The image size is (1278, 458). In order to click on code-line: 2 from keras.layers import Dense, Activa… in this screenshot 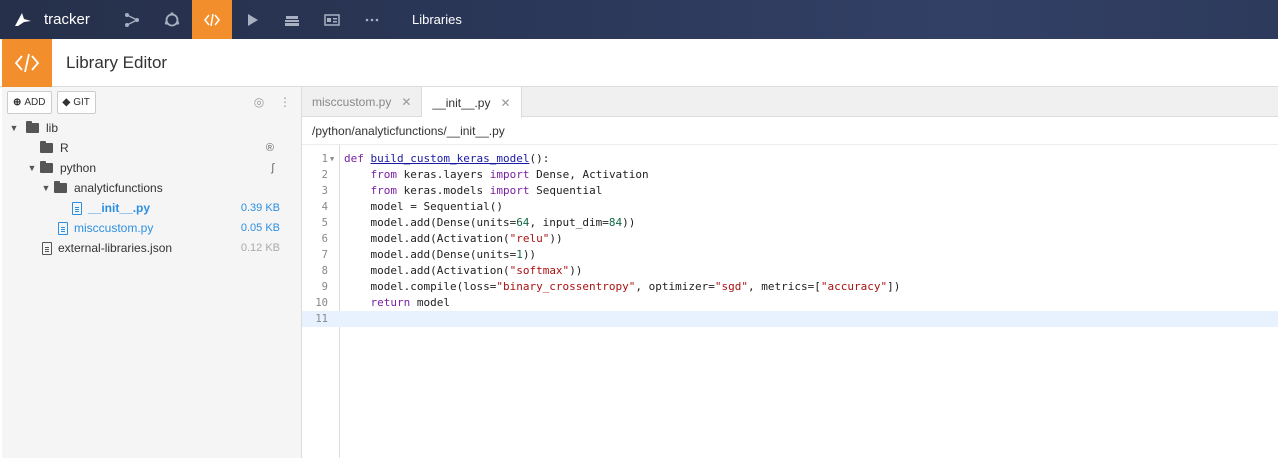, I will do `click(790, 175)`.